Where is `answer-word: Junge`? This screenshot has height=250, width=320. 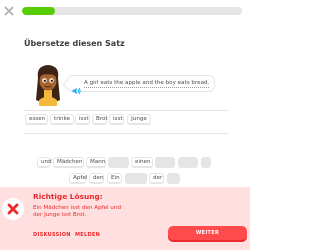
answer-word: Junge is located at coordinates (139, 119).